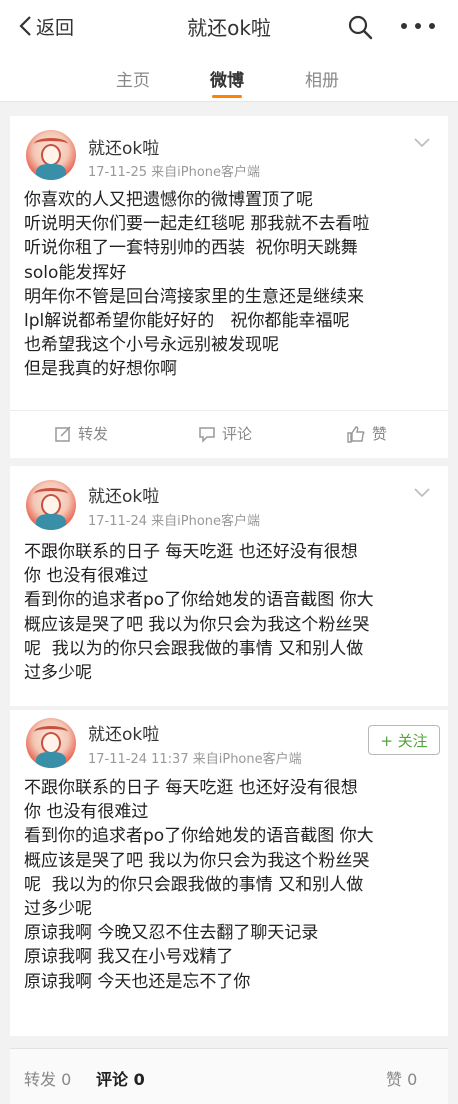 This screenshot has height=1104, width=458. What do you see at coordinates (229, 1076) in the screenshot?
I see `bottom-action-bar: 转发 0 评论 0 赞 0` at bounding box center [229, 1076].